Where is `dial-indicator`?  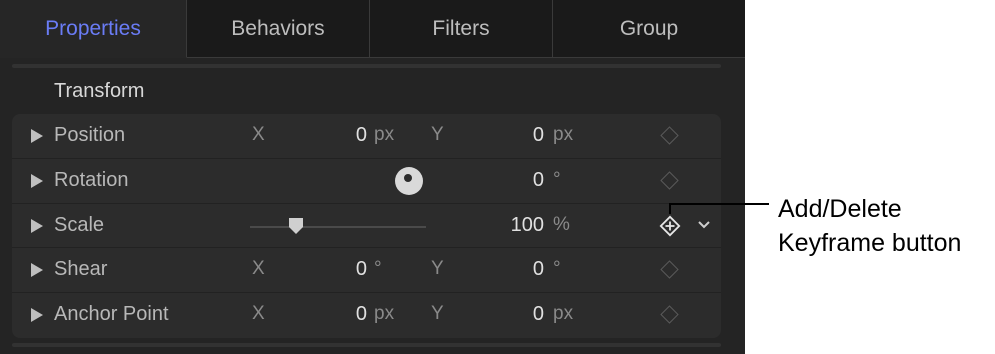 dial-indicator is located at coordinates (408, 177).